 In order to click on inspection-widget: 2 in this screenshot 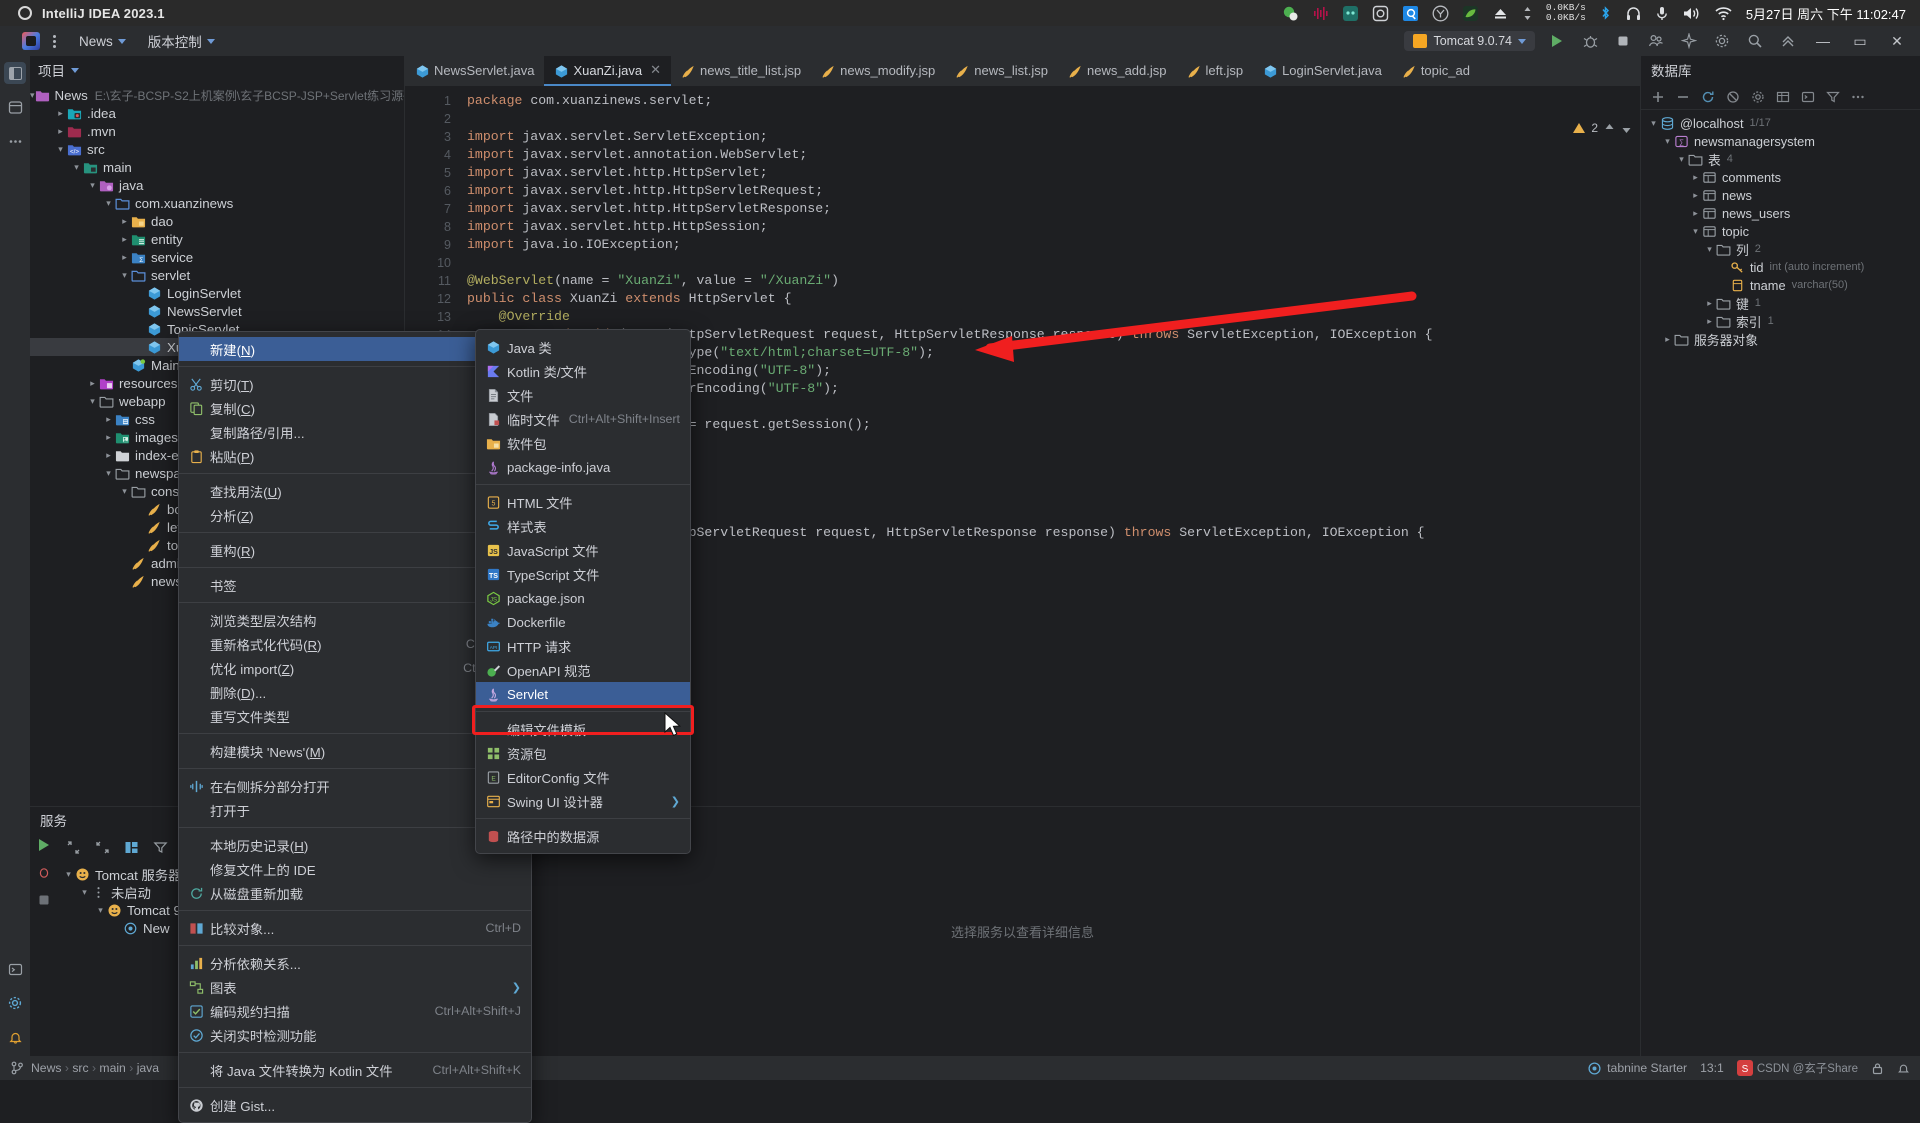, I will do `click(1601, 128)`.